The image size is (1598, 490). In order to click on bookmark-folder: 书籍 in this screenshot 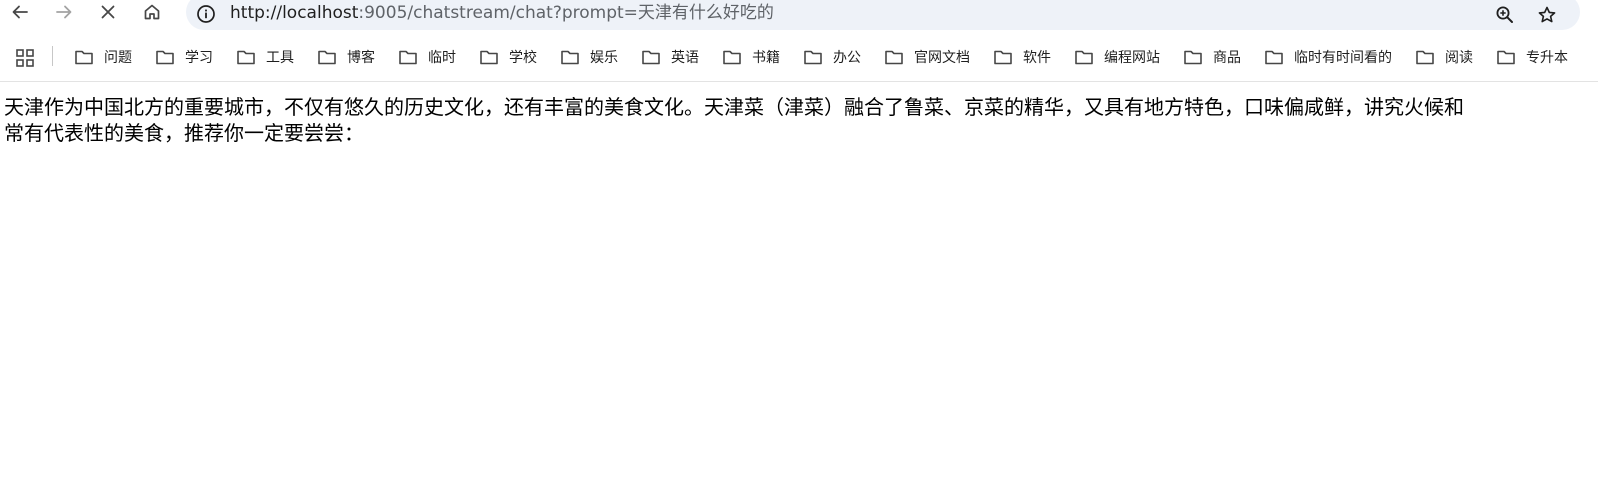, I will do `click(751, 57)`.